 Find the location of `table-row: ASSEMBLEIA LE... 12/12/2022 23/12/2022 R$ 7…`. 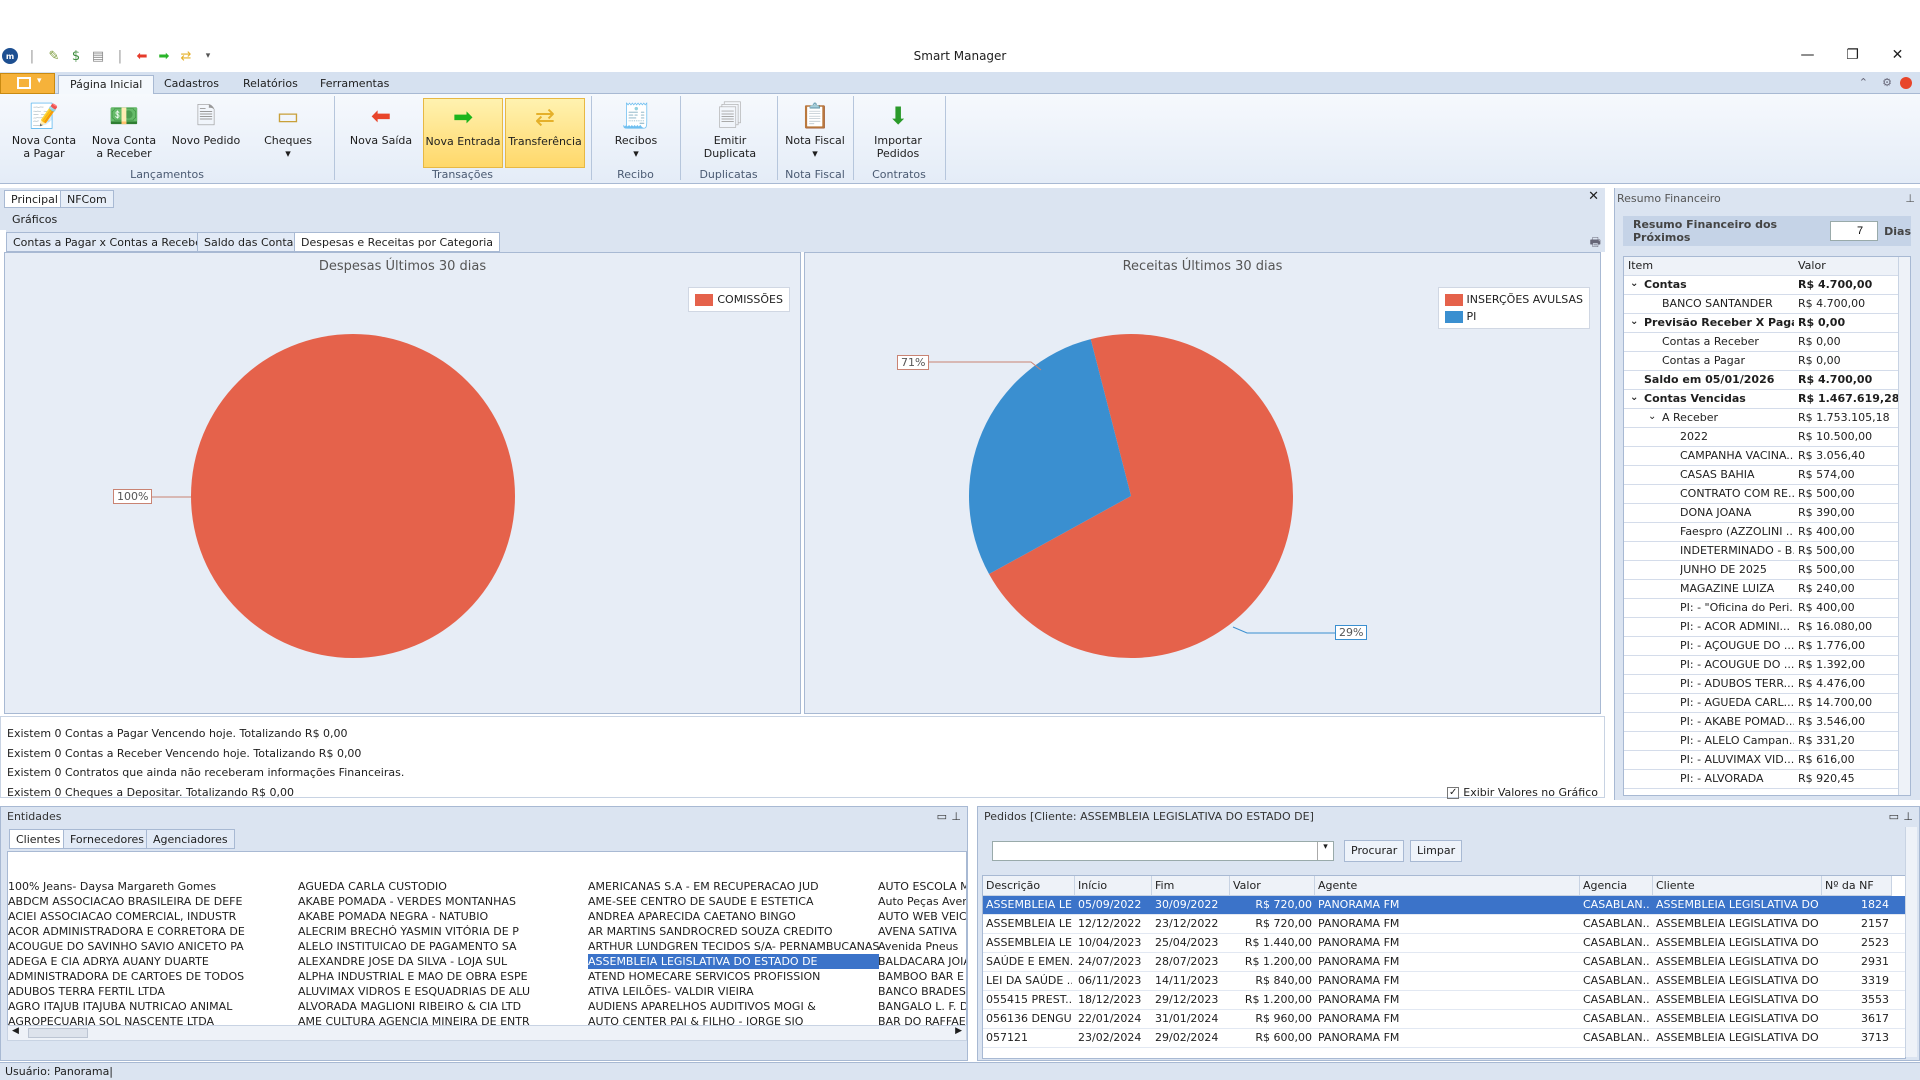

table-row: ASSEMBLEIA LE... 12/12/2022 23/12/2022 R$ 7… is located at coordinates (1444, 924).